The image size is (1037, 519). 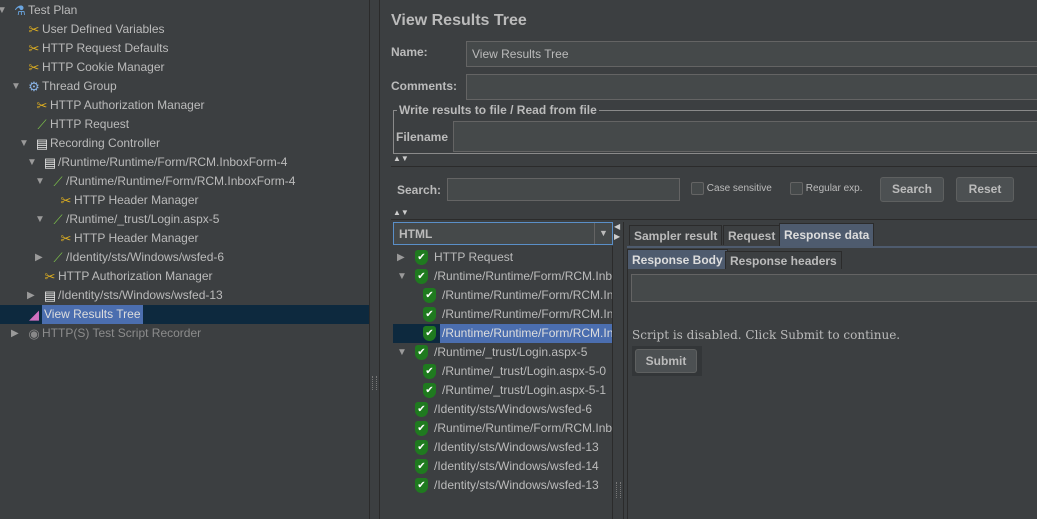 I want to click on tab-response-body: Response Body, so click(x=677, y=259).